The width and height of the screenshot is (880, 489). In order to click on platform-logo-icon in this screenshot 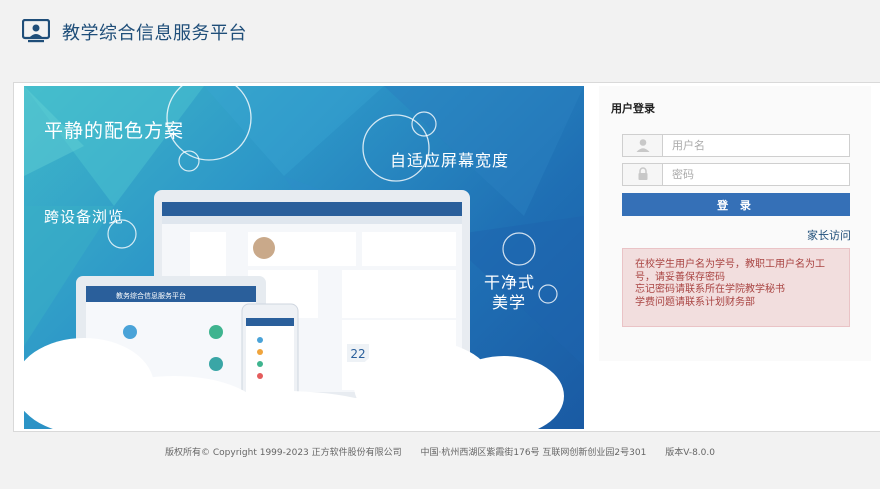, I will do `click(36, 31)`.